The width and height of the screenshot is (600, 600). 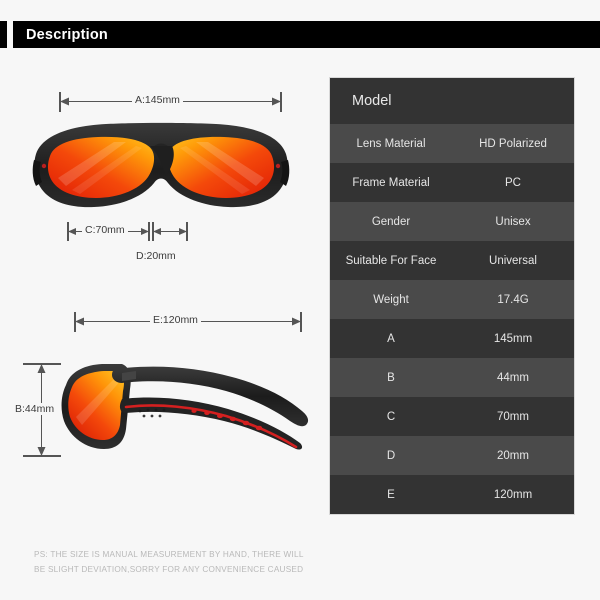 I want to click on spec-value: 17.4G, so click(x=513, y=299).